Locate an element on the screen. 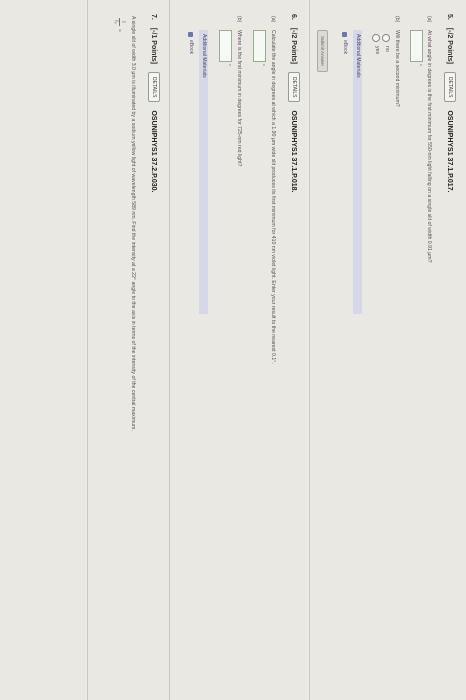  q5-ebook-label: eBook is located at coordinates (345, 47).